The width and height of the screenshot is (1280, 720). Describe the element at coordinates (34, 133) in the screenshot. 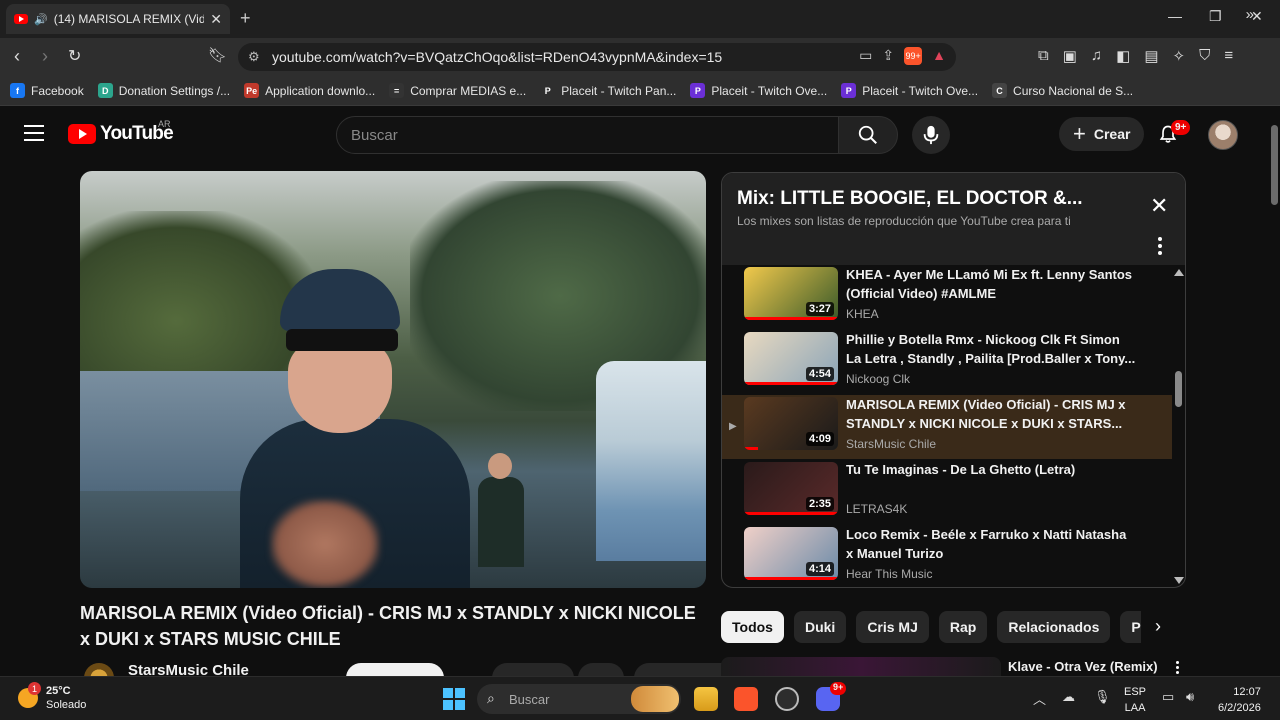

I see `menu-icon` at that location.